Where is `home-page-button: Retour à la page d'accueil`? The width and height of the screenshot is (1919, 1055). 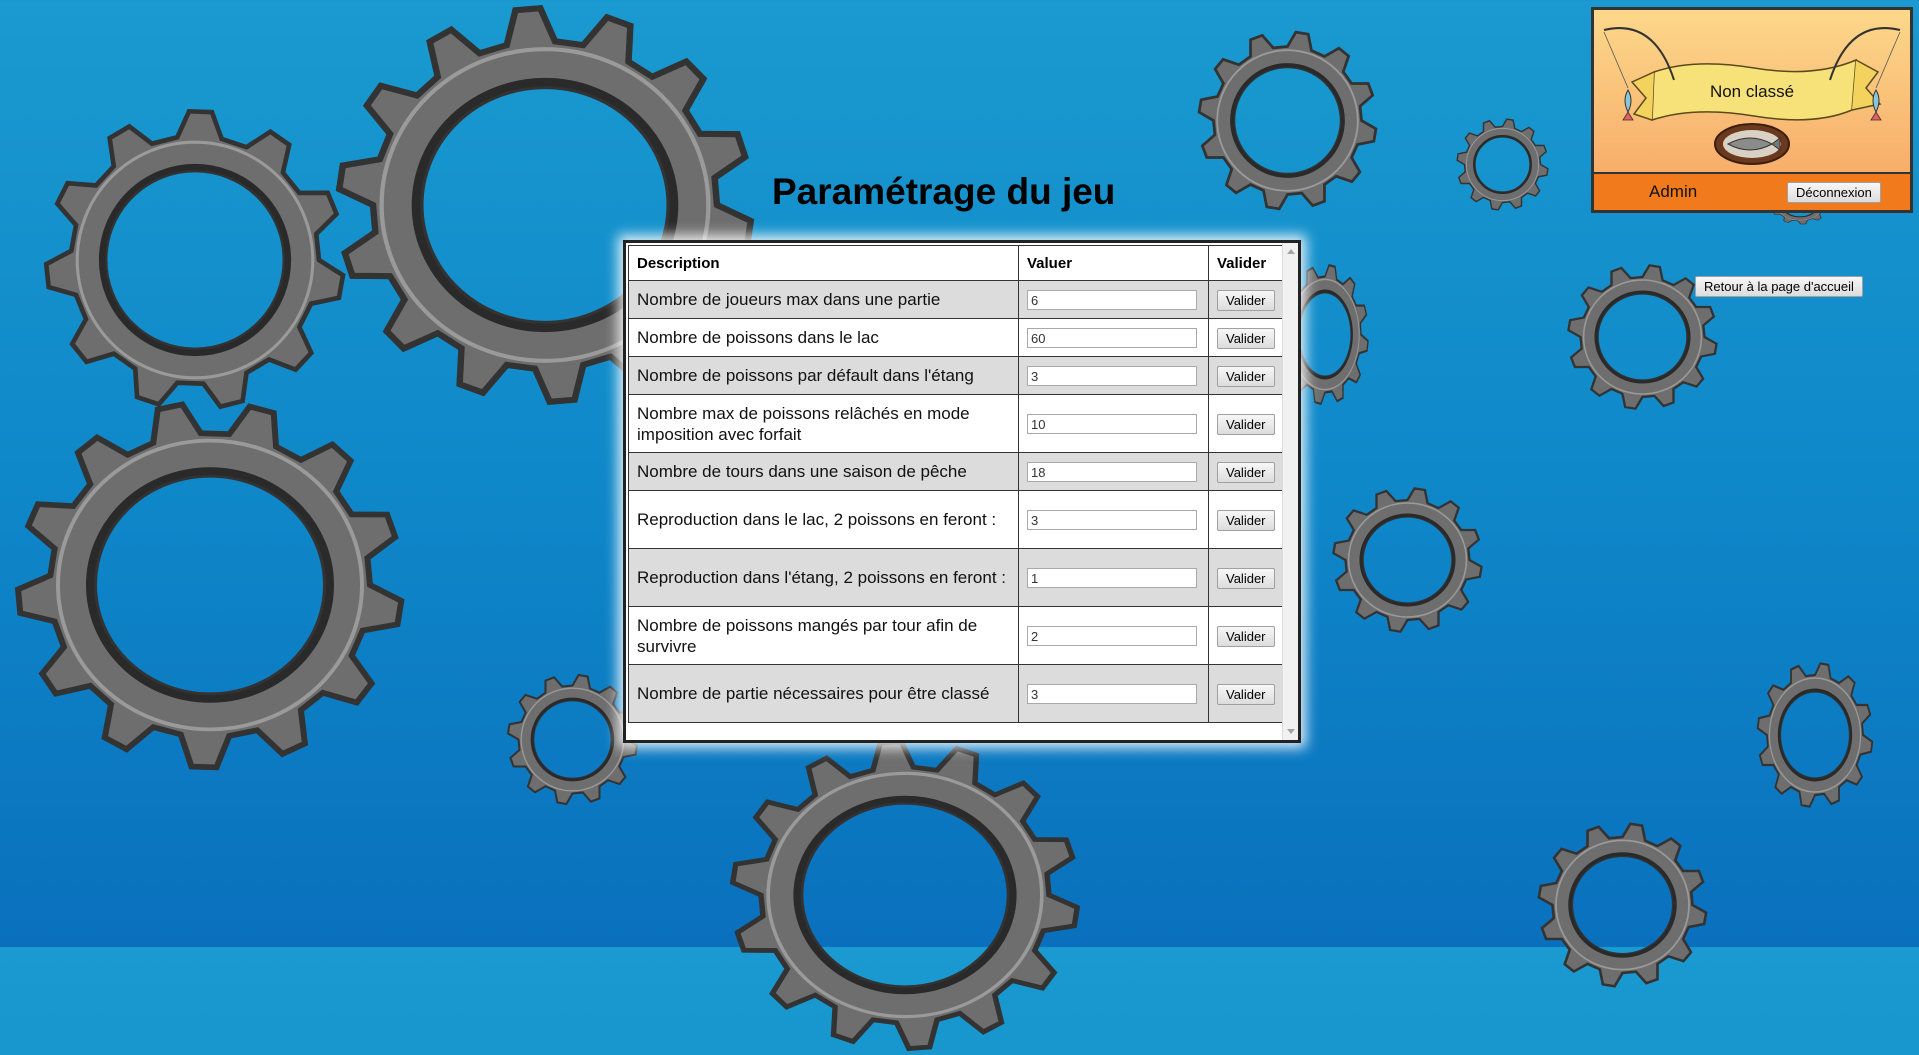 home-page-button: Retour à la page d'accueil is located at coordinates (1779, 286).